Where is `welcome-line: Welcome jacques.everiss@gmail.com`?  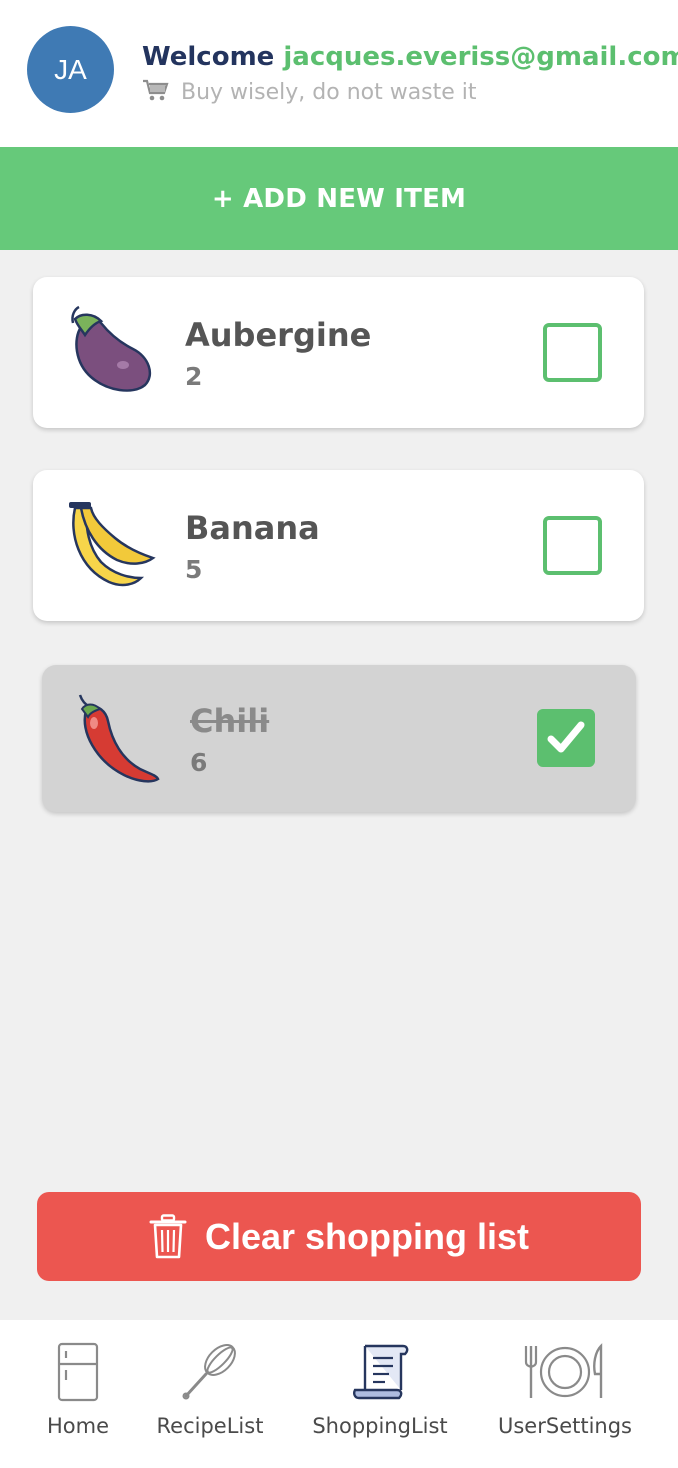
welcome-line: Welcome jacques.everiss@gmail.com is located at coordinates (410, 57).